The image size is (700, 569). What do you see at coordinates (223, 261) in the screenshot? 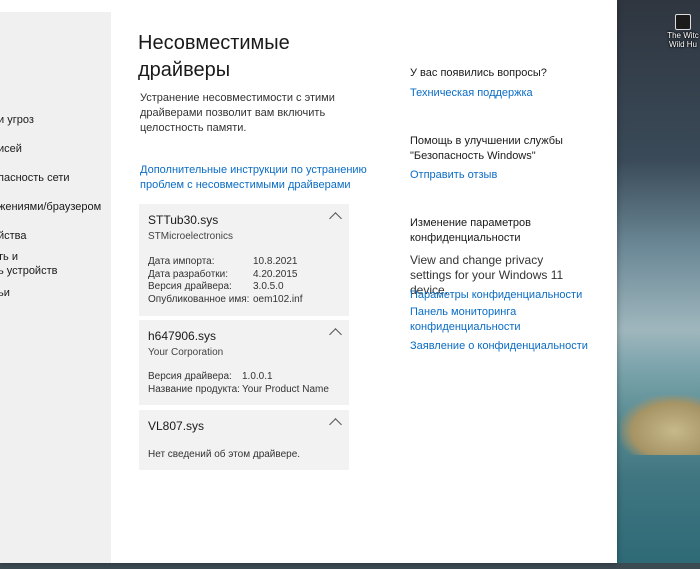
I see `driver-field: Дата импорта: 10.8.2021` at bounding box center [223, 261].